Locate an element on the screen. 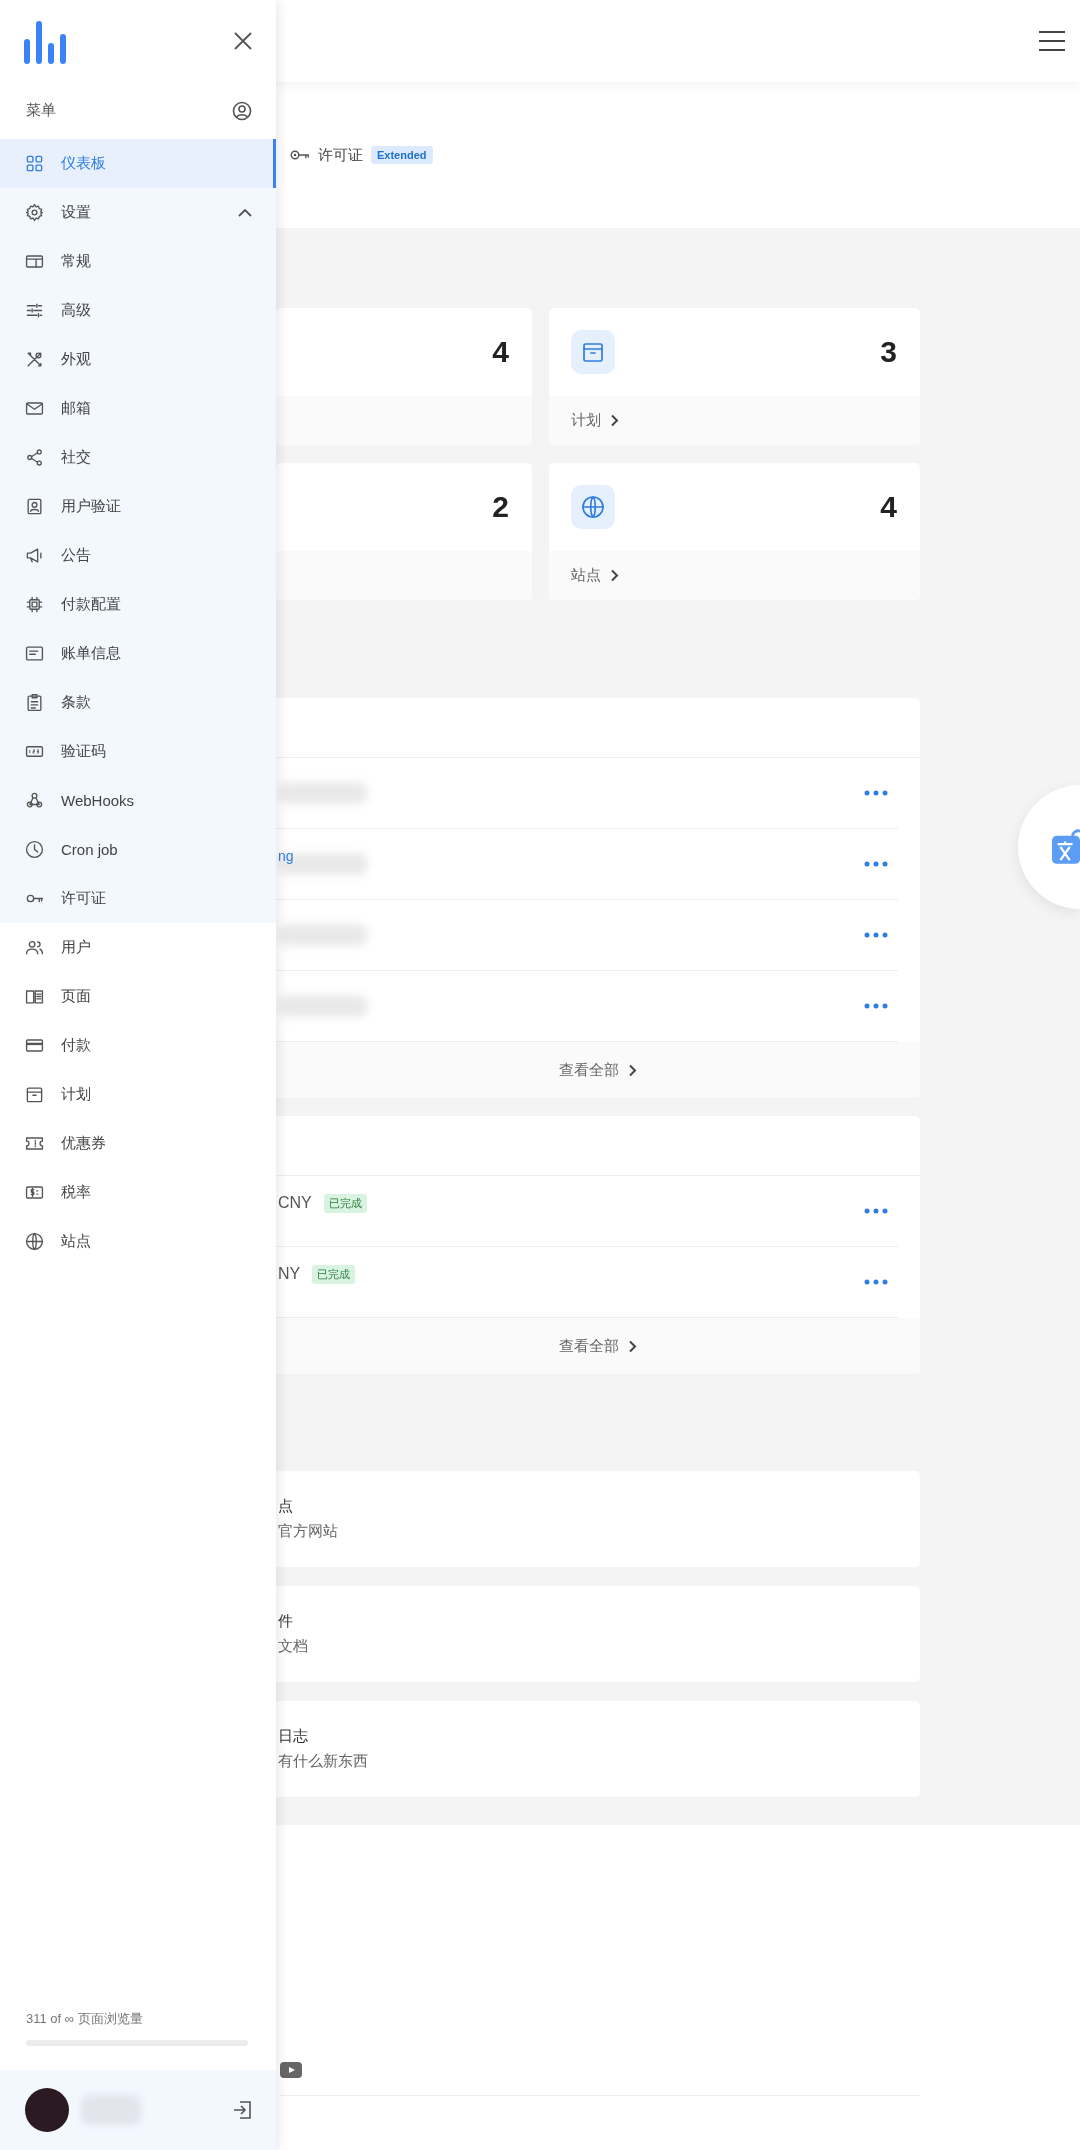 The width and height of the screenshot is (1080, 2150). link-description: 官方网站 is located at coordinates (308, 1531).